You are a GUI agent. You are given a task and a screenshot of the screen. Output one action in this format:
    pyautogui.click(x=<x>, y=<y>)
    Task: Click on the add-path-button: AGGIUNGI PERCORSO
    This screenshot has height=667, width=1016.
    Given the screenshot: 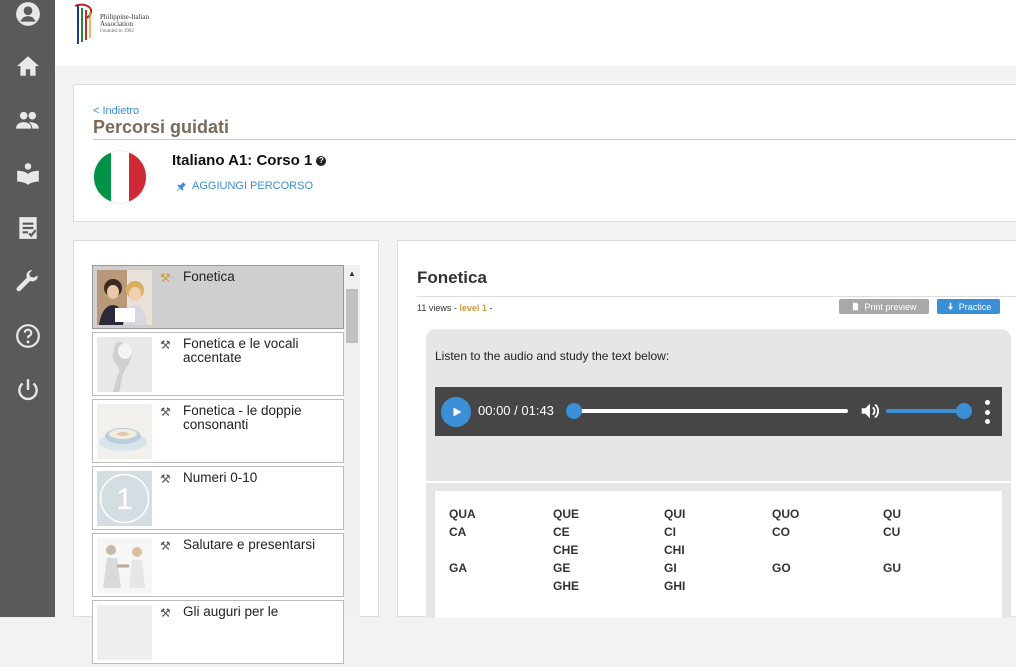 What is the action you would take?
    pyautogui.click(x=244, y=186)
    